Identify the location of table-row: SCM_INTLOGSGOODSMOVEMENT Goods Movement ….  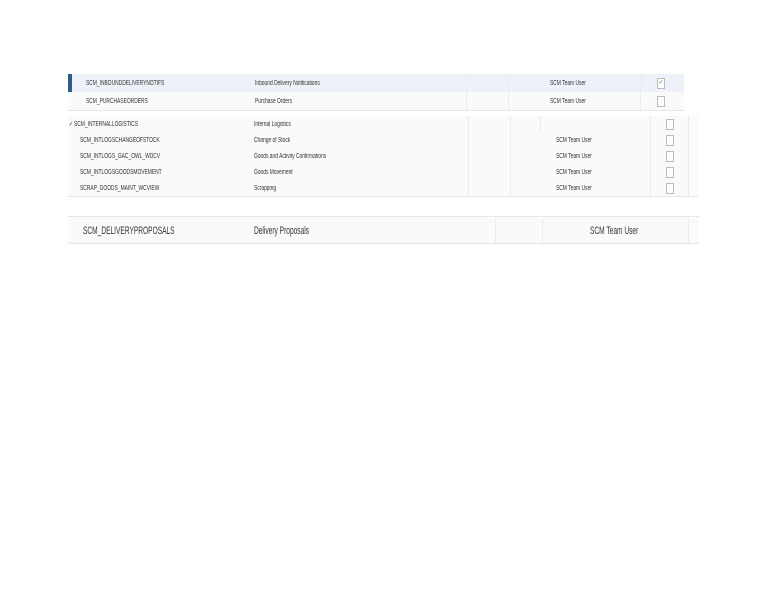
(383, 172).